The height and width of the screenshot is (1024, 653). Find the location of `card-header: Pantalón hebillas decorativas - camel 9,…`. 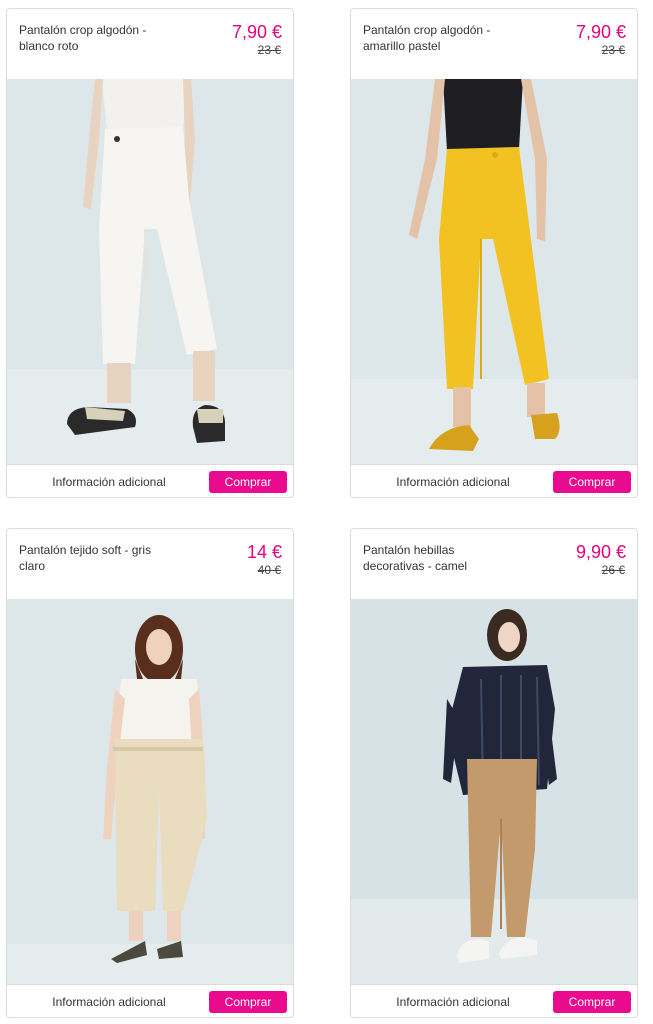

card-header: Pantalón hebillas decorativas - camel 9,… is located at coordinates (494, 564).